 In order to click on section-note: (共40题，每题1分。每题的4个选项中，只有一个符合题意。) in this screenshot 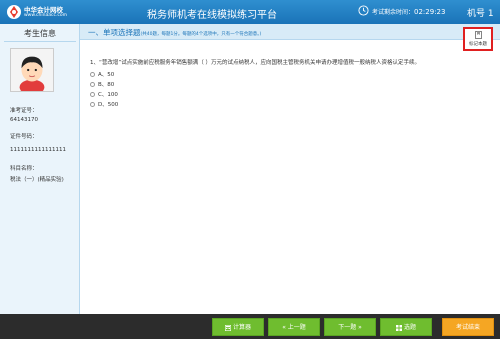, I will do `click(201, 34)`.